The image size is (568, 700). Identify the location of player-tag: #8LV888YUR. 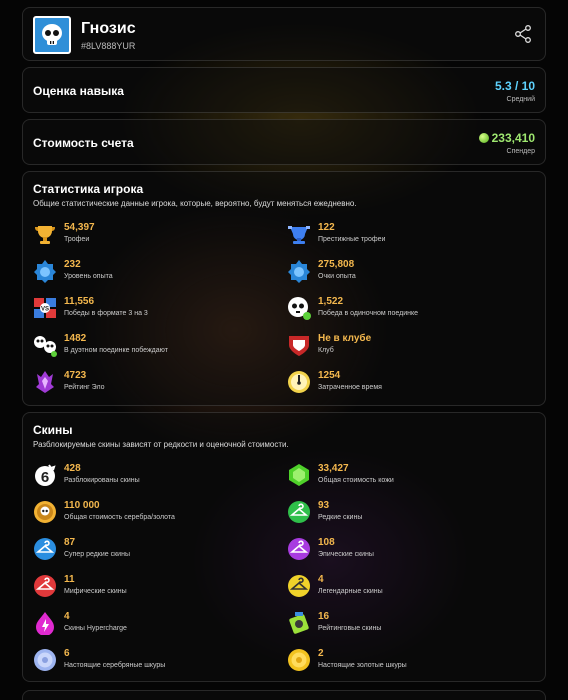
(108, 46).